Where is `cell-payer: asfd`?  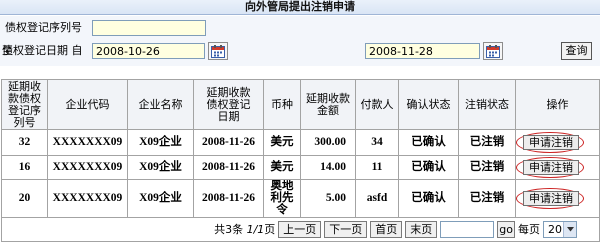
cell-payer: asfd is located at coordinates (377, 198).